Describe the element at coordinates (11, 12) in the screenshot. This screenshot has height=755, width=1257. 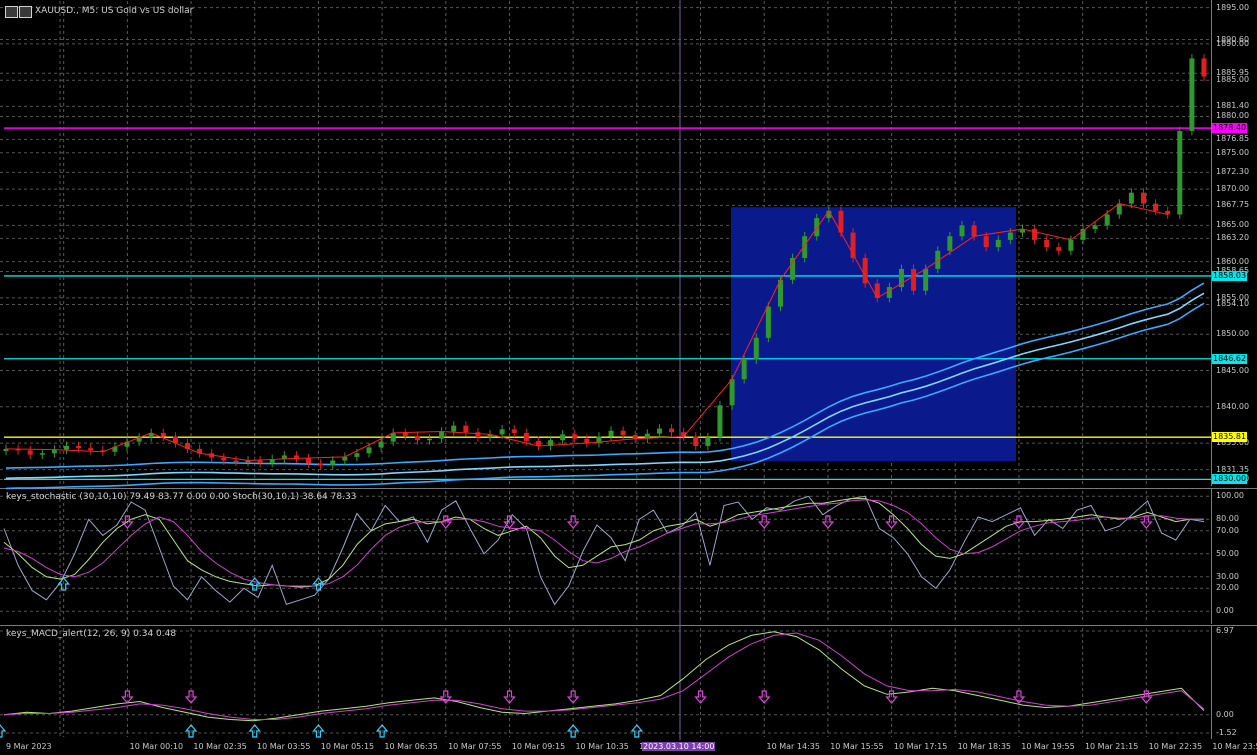
I see `one-click-trading-icon` at that location.